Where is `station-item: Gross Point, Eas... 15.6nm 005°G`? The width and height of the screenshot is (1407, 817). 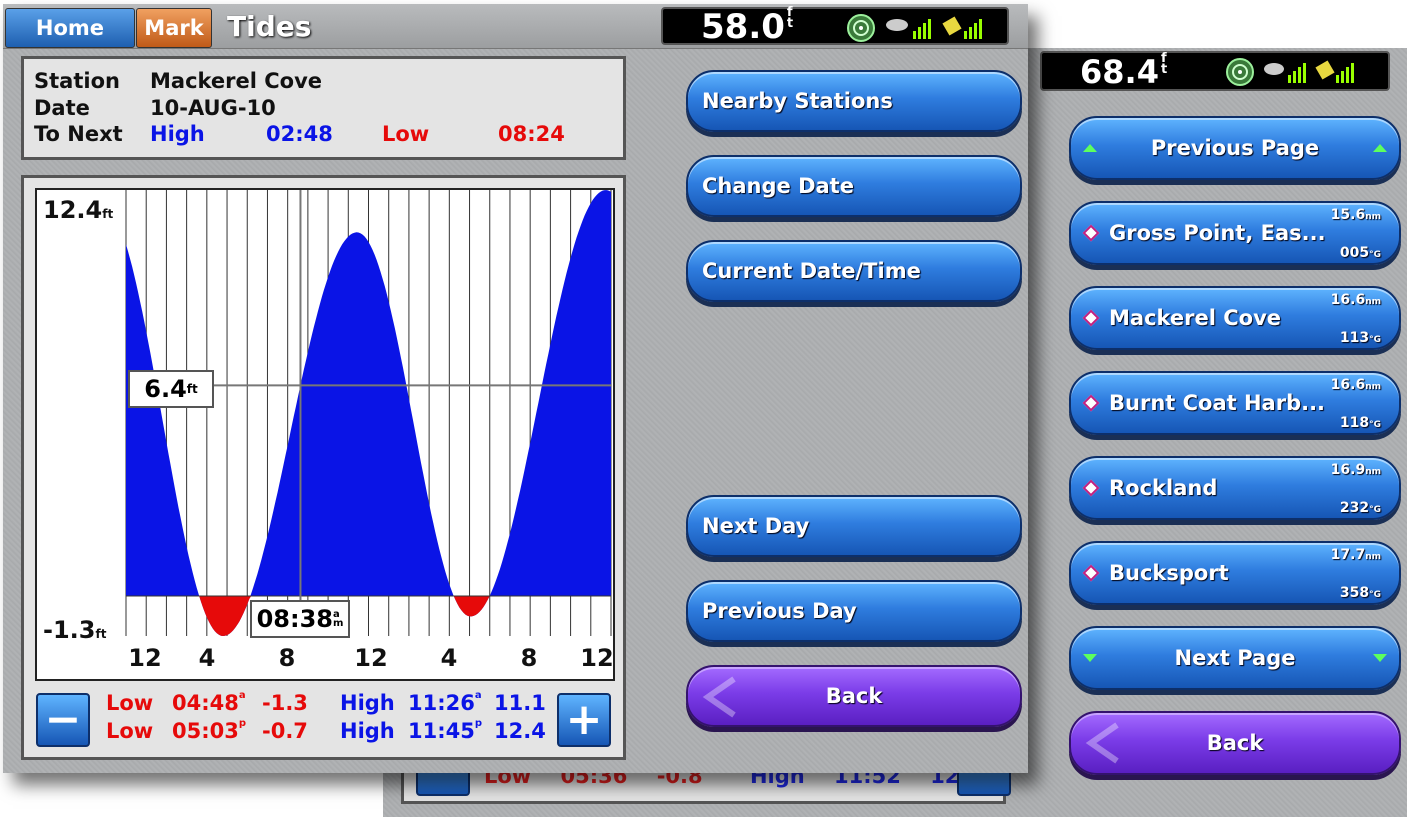 station-item: Gross Point, Eas... 15.6nm 005°G is located at coordinates (1235, 233).